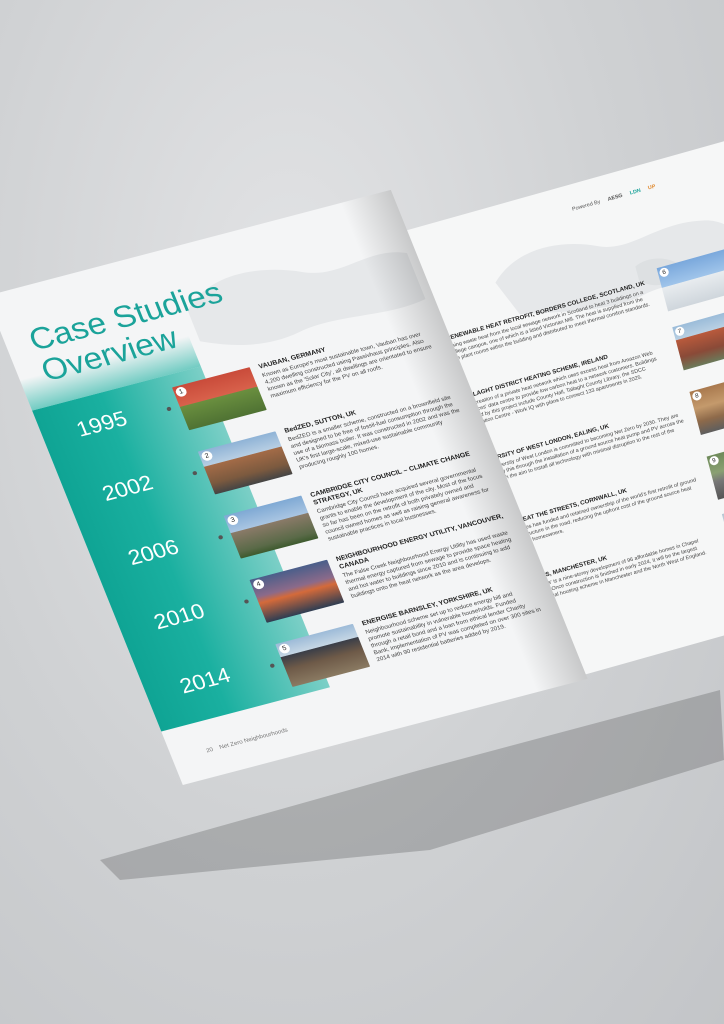 Image resolution: width=724 pixels, height=1024 pixels. Describe the element at coordinates (258, 584) in the screenshot. I see `case-number-badge: 4` at that location.